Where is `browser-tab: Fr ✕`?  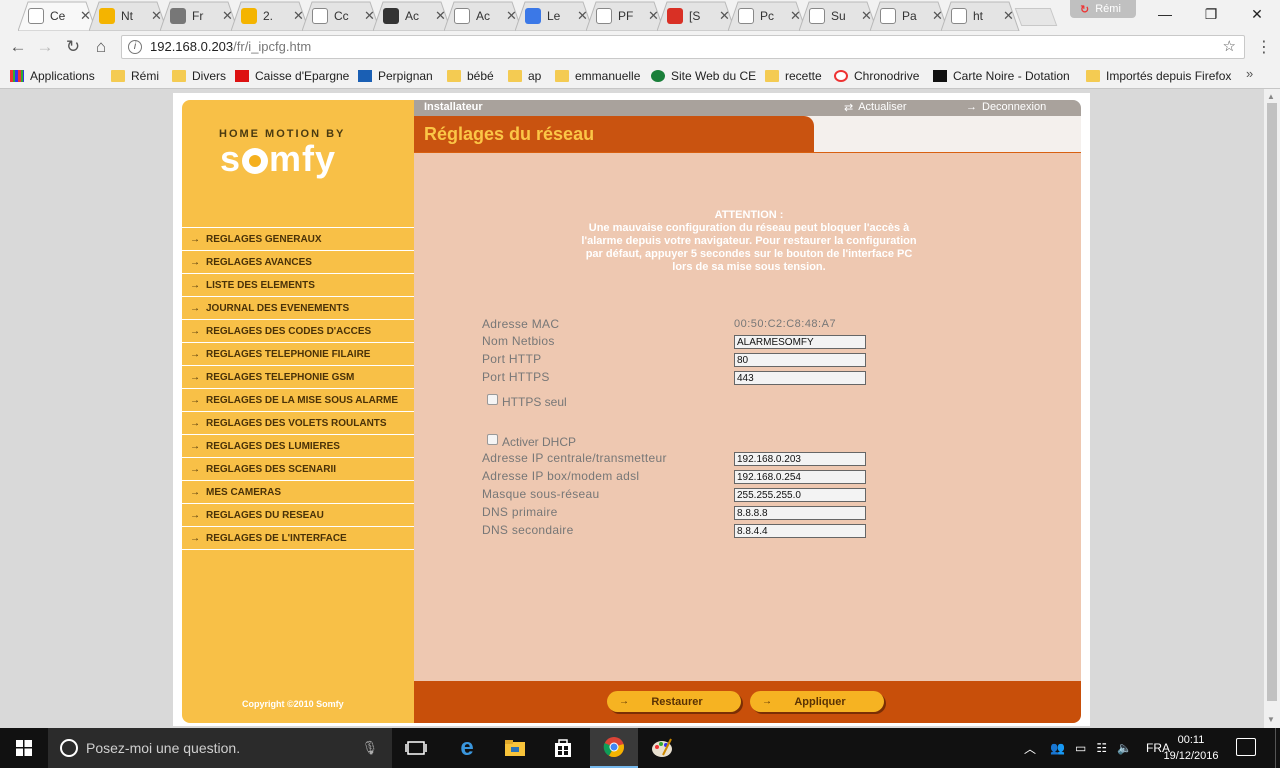
browser-tab: Fr ✕ is located at coordinates (199, 16).